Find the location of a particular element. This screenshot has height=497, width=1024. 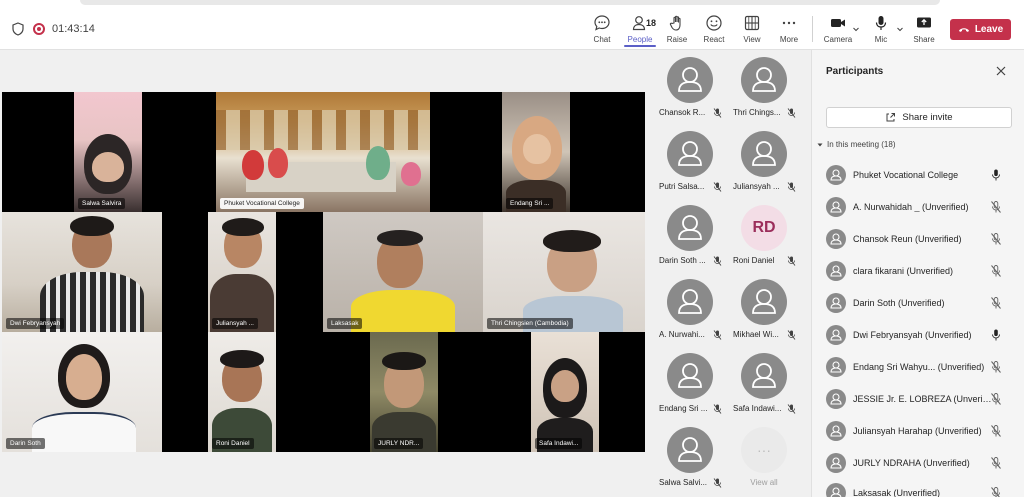

participant-row: Chansok Reun (Unverified) is located at coordinates (921, 239).